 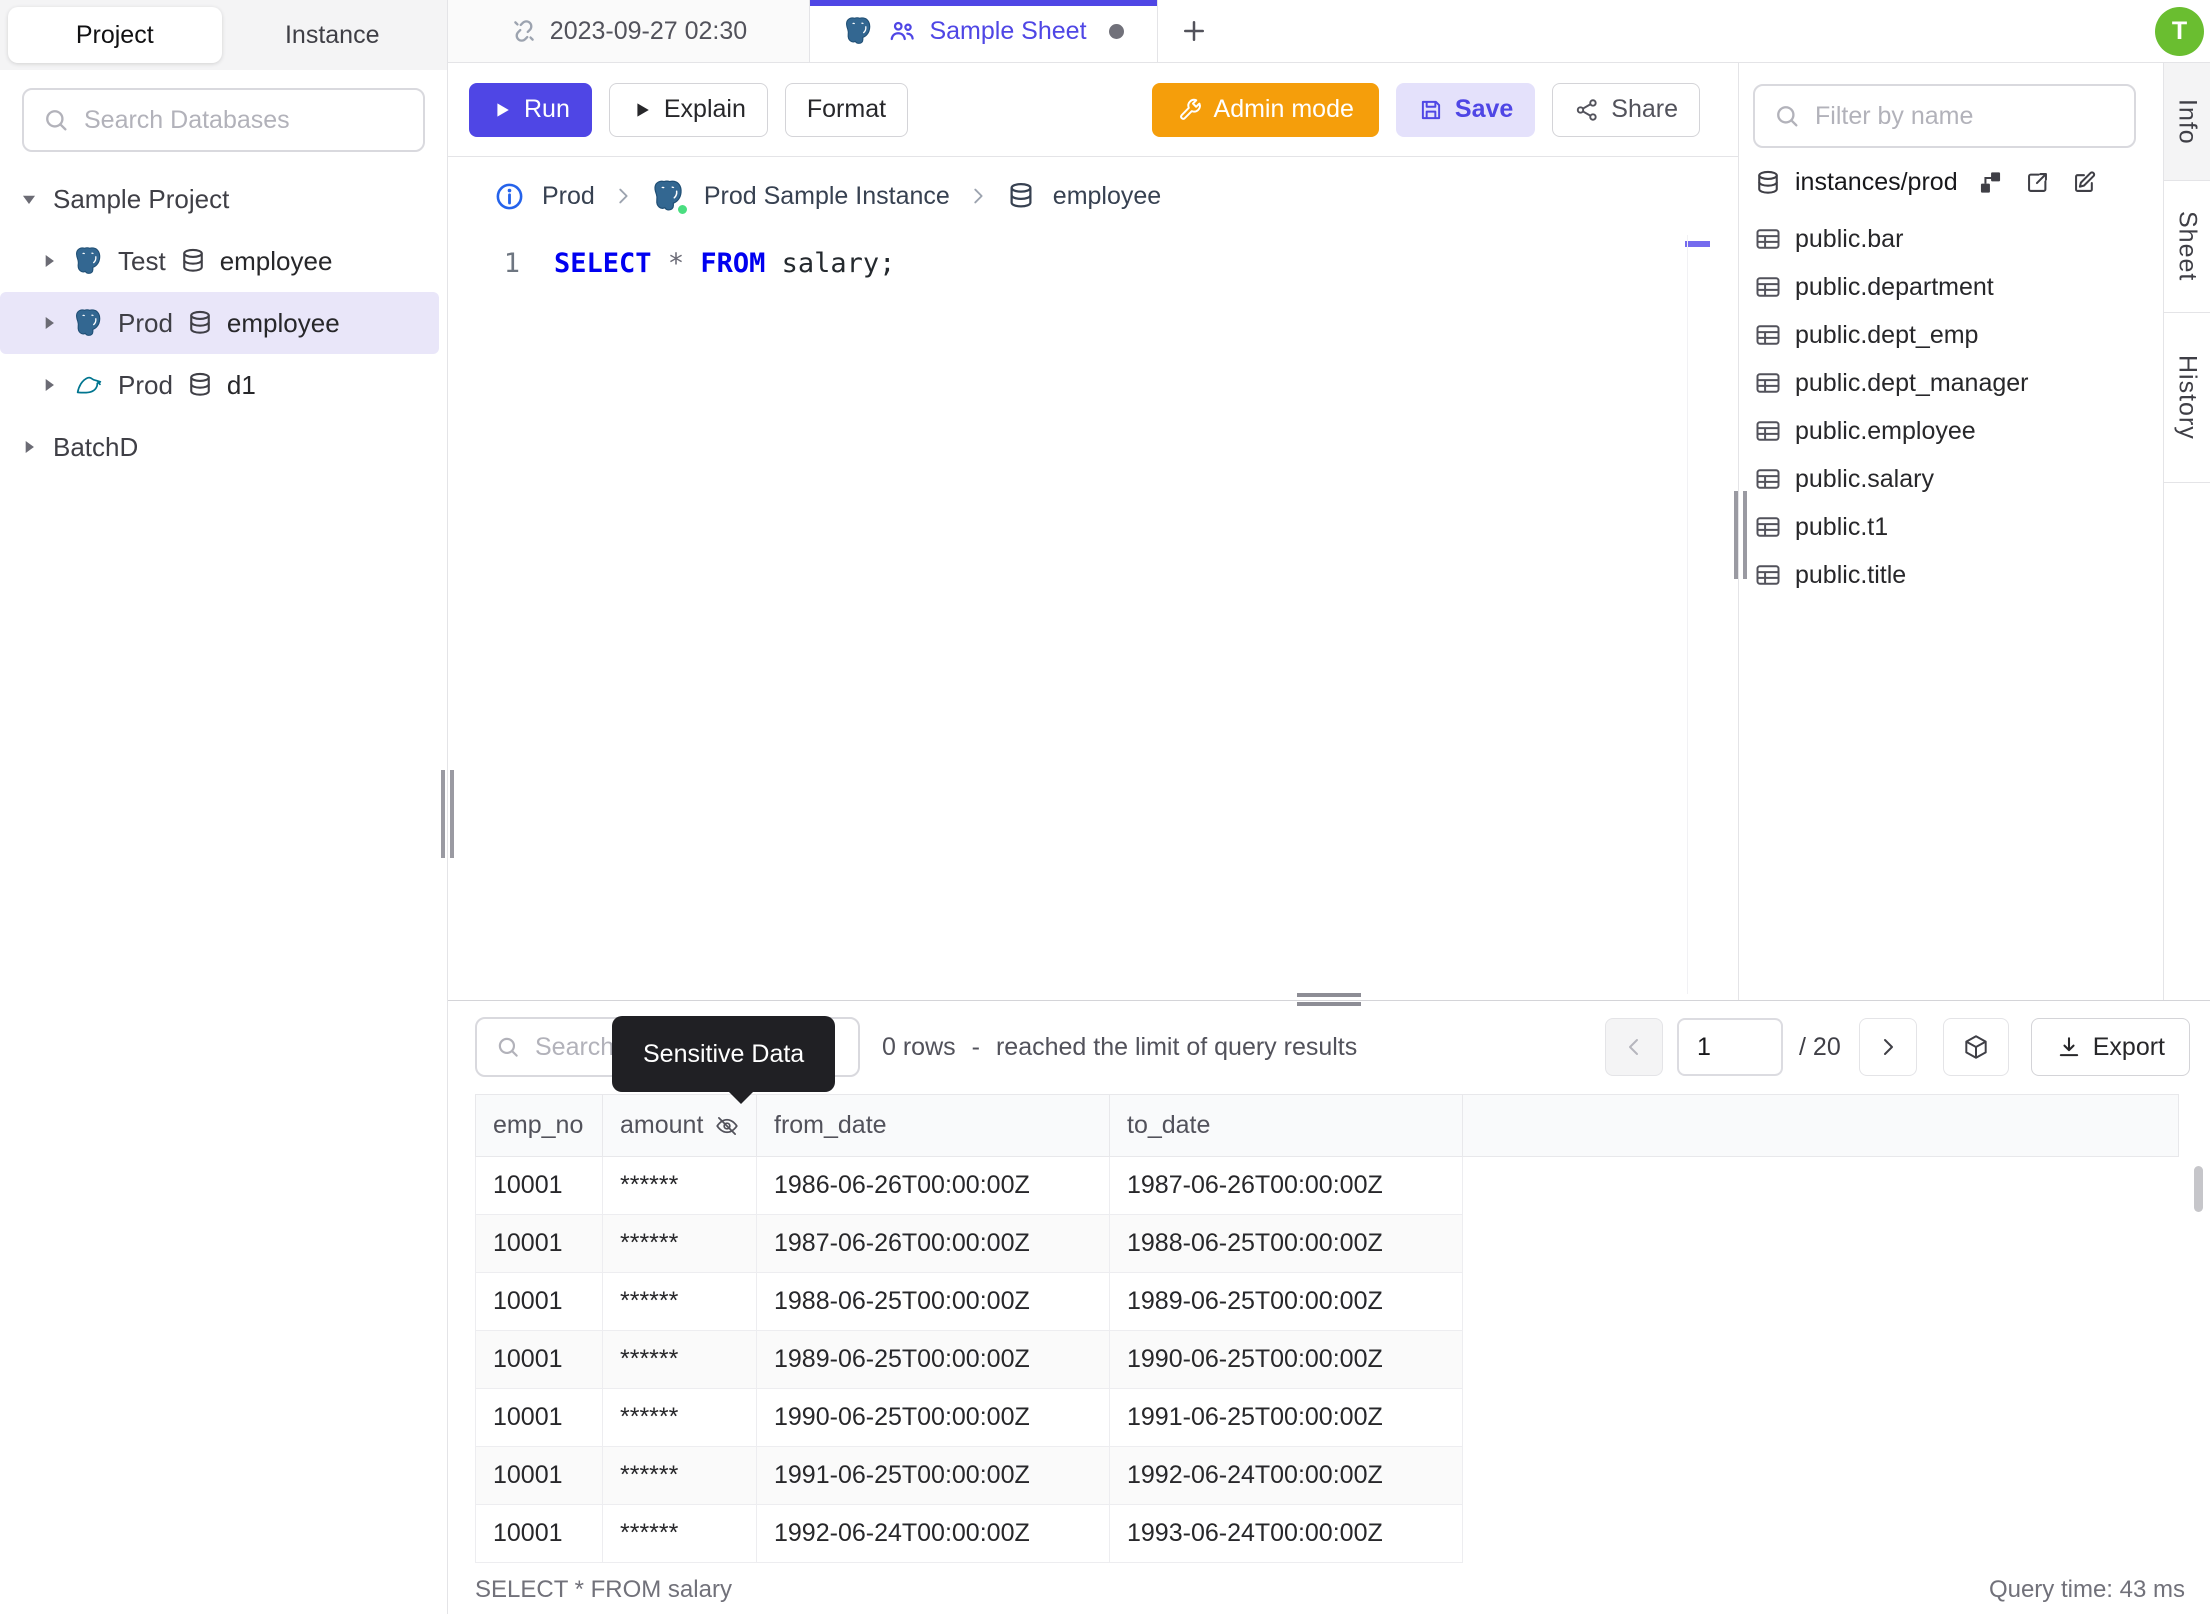 I want to click on explain-button: Explain, so click(x=688, y=109).